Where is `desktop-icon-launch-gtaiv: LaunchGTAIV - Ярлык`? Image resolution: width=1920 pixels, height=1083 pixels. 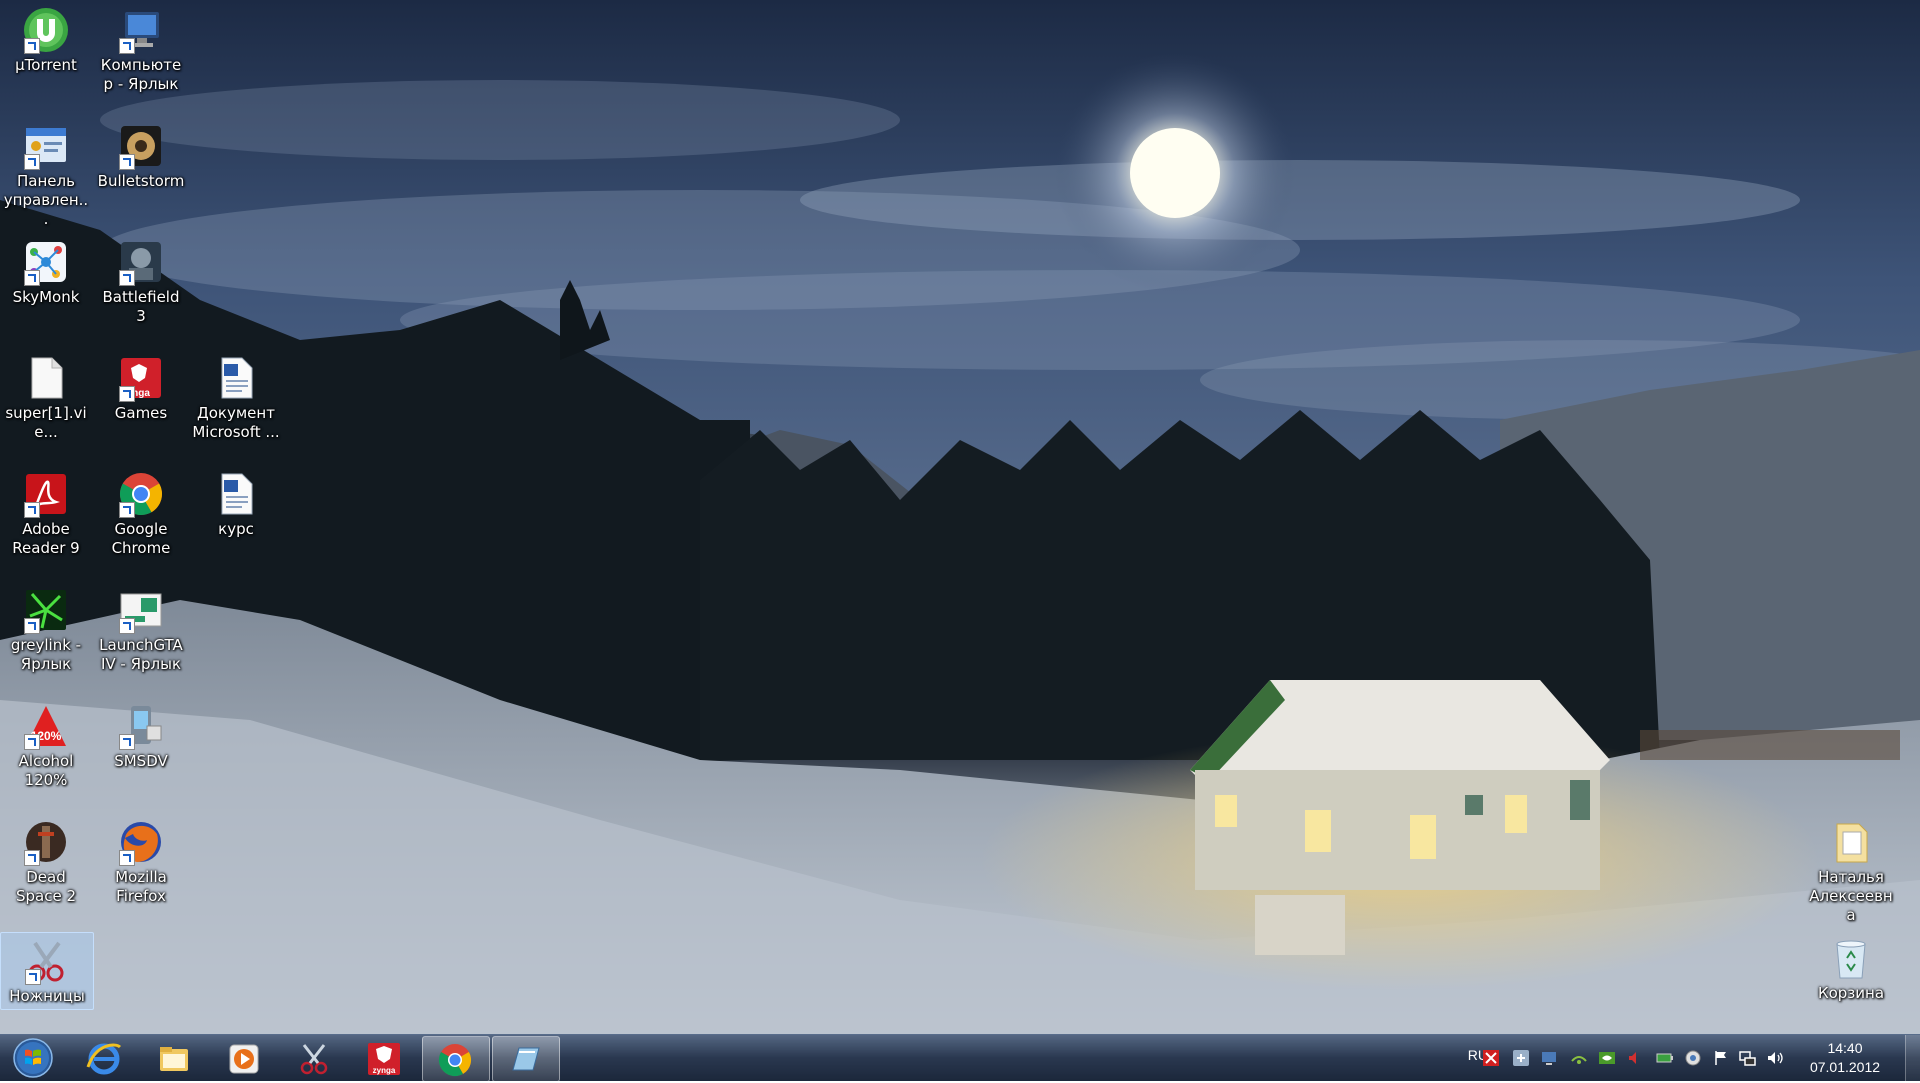 desktop-icon-launch-gtaiv: LaunchGTAIV - Ярлык is located at coordinates (141, 628).